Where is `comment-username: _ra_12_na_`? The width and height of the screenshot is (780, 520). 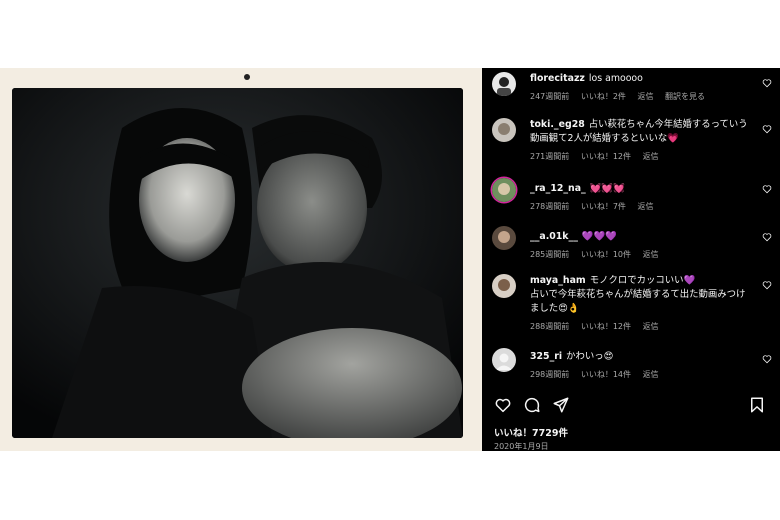
comment-username: _ra_12_na_ is located at coordinates (558, 188).